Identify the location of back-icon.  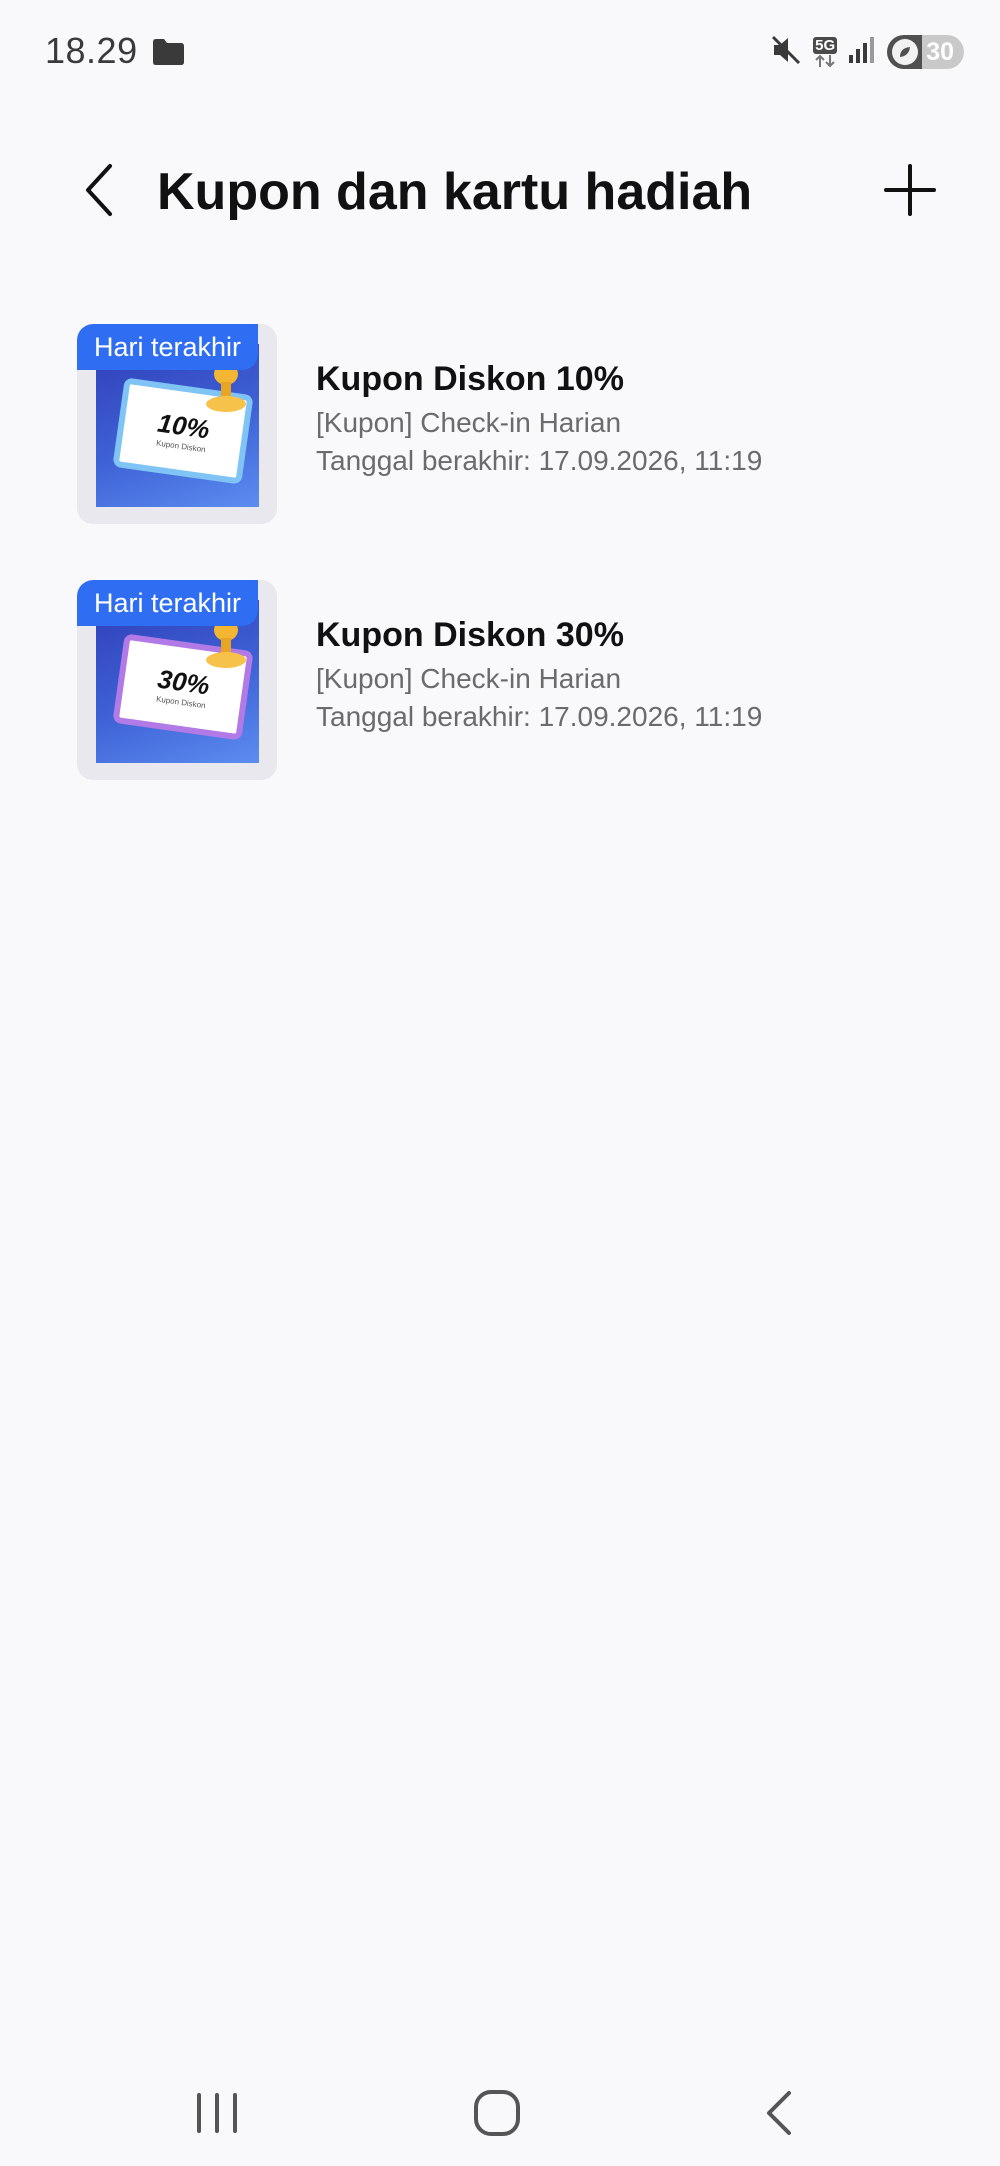
(779, 2115).